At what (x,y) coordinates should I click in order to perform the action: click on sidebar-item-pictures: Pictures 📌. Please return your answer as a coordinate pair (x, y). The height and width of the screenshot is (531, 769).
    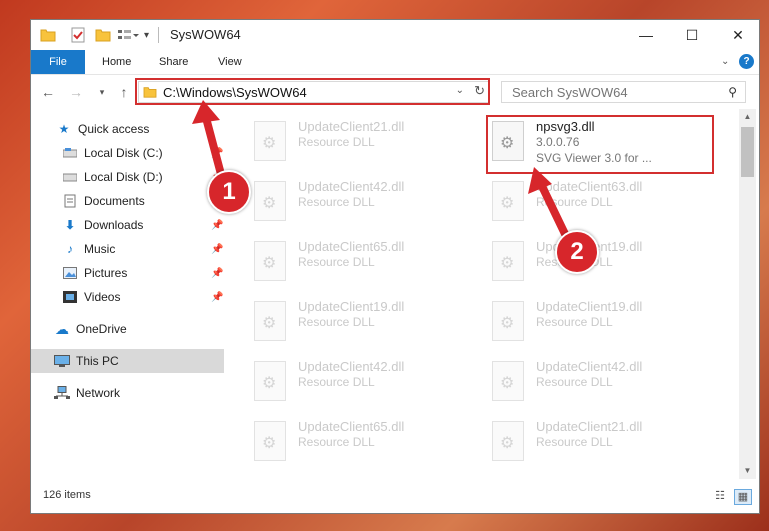
    Looking at the image, I should click on (127, 273).